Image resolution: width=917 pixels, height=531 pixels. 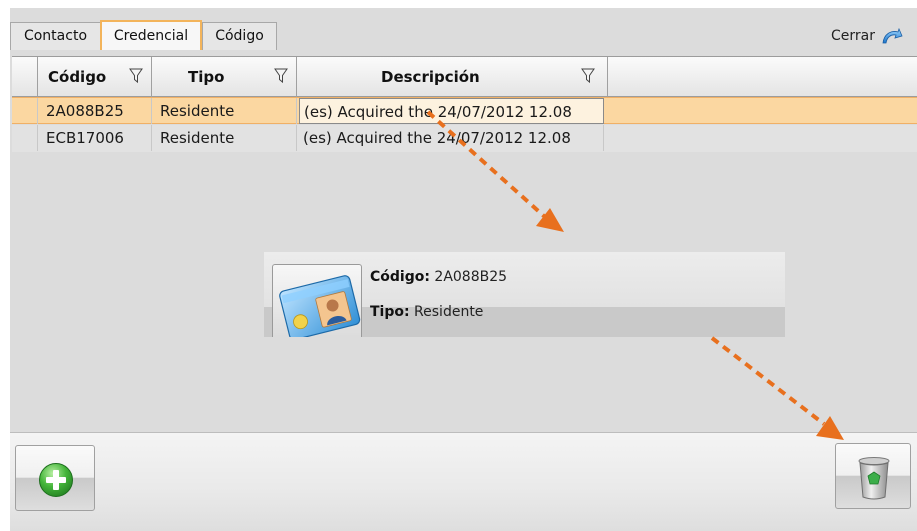 I want to click on column-header-tipo: Tipo, so click(x=224, y=77).